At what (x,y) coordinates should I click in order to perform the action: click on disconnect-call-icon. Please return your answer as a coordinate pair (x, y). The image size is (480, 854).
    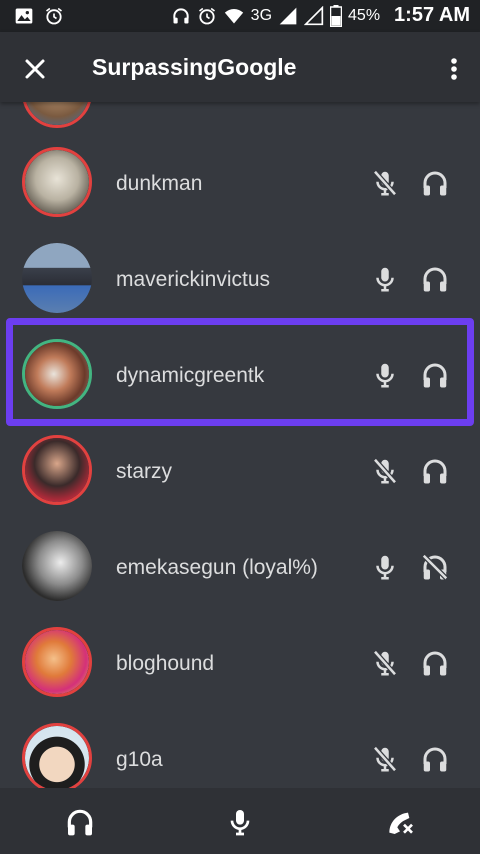
    Looking at the image, I should click on (400, 822).